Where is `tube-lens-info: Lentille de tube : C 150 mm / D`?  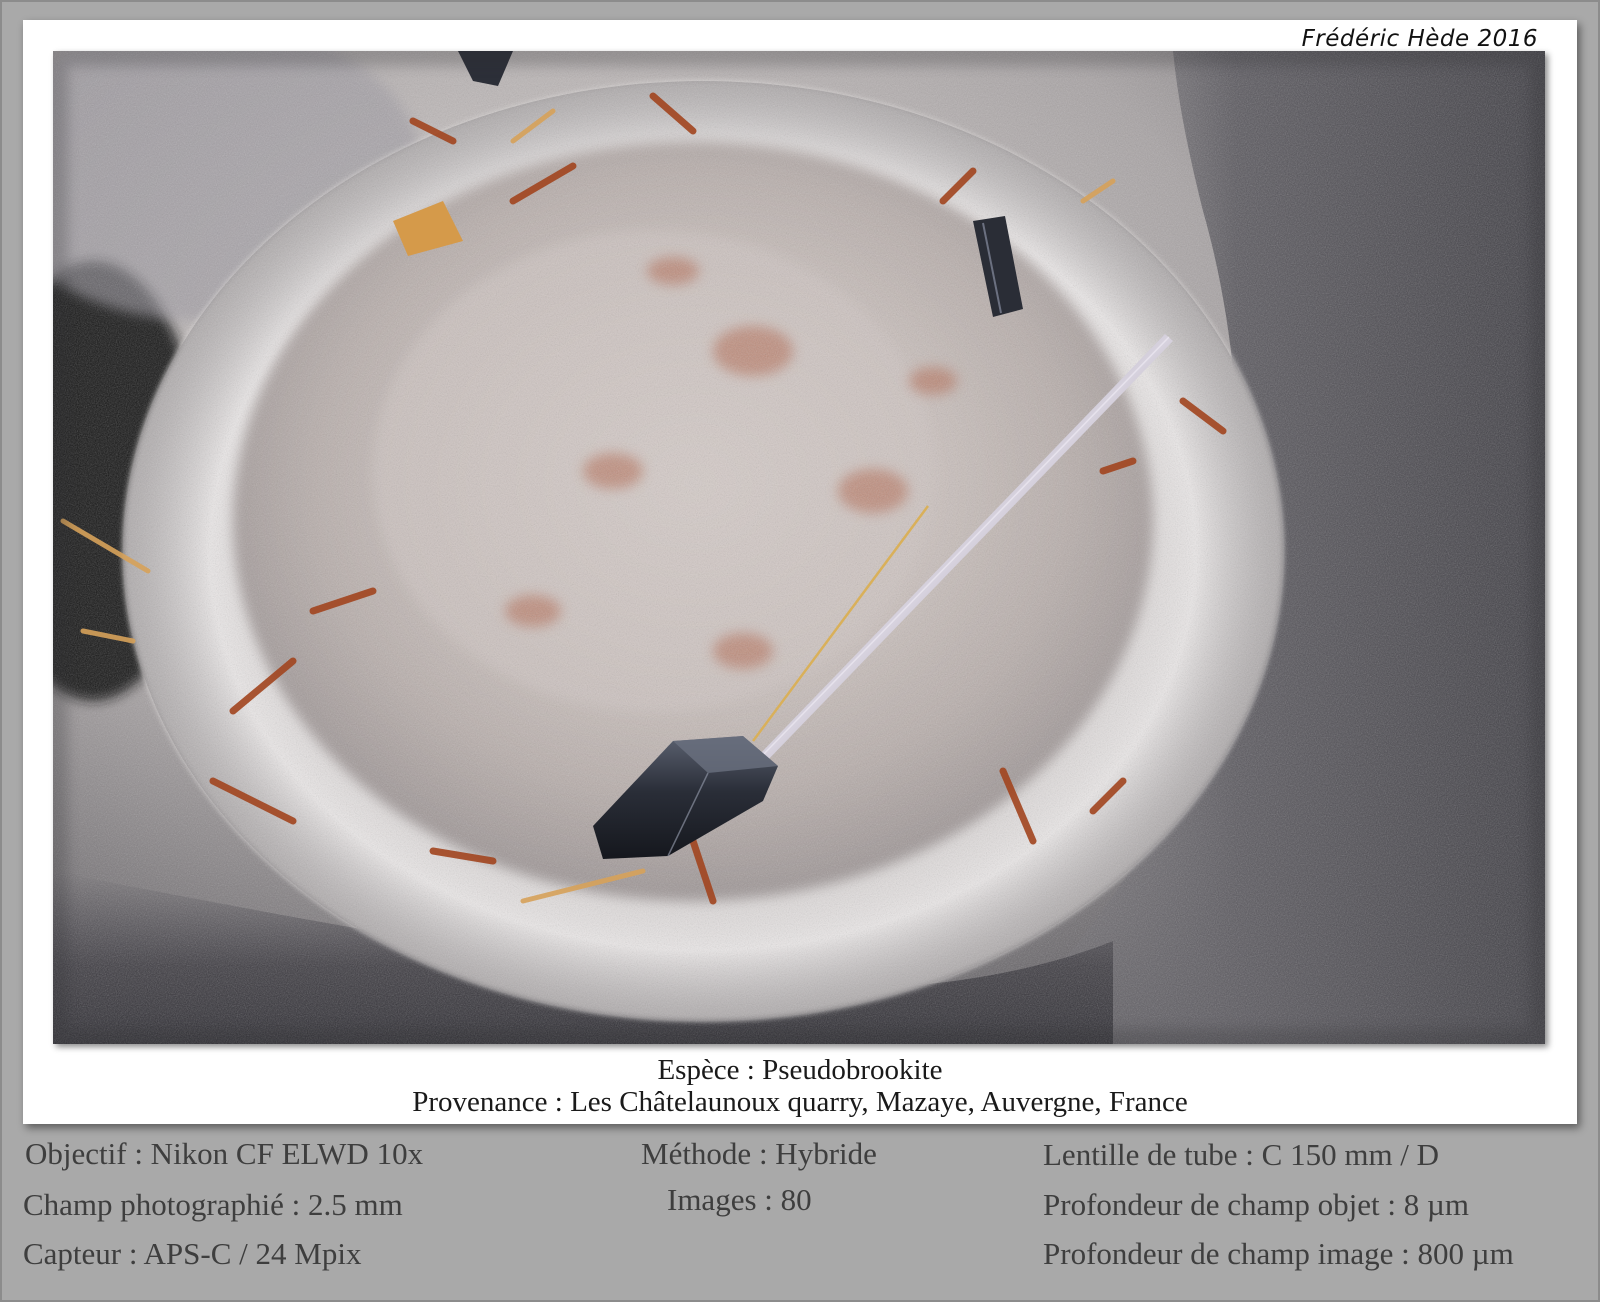
tube-lens-info: Lentille de tube : C 150 mm / D is located at coordinates (1241, 1154).